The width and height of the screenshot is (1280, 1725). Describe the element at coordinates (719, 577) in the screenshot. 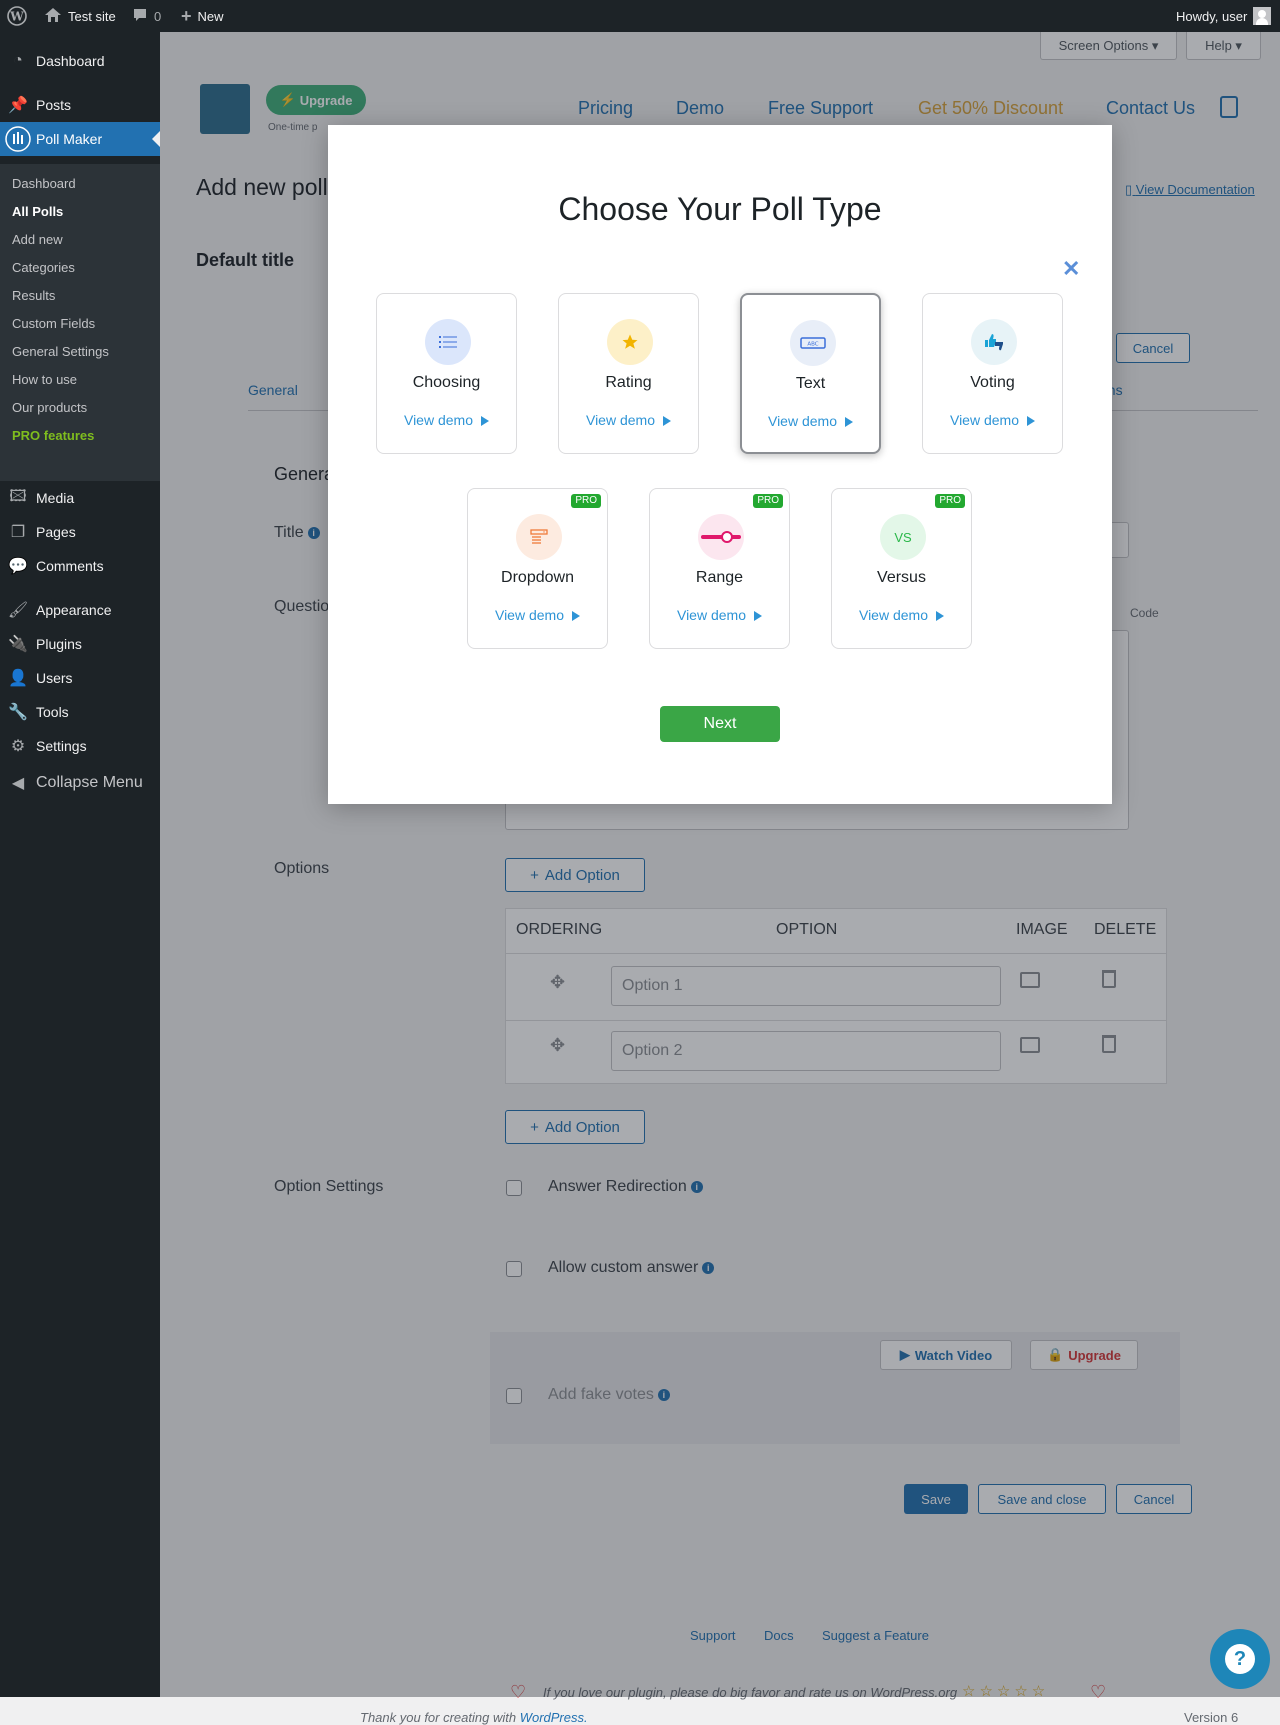

I see `poll-type-label: Range` at that location.